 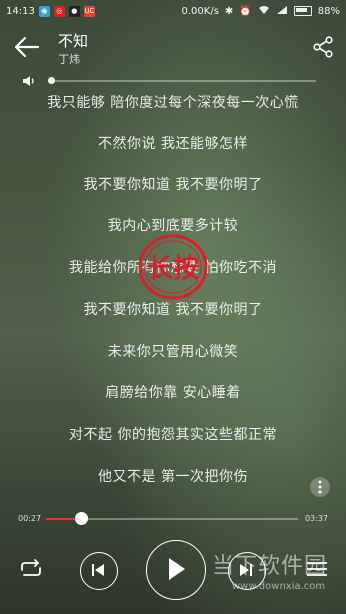 I want to click on signal-icon, so click(x=282, y=11).